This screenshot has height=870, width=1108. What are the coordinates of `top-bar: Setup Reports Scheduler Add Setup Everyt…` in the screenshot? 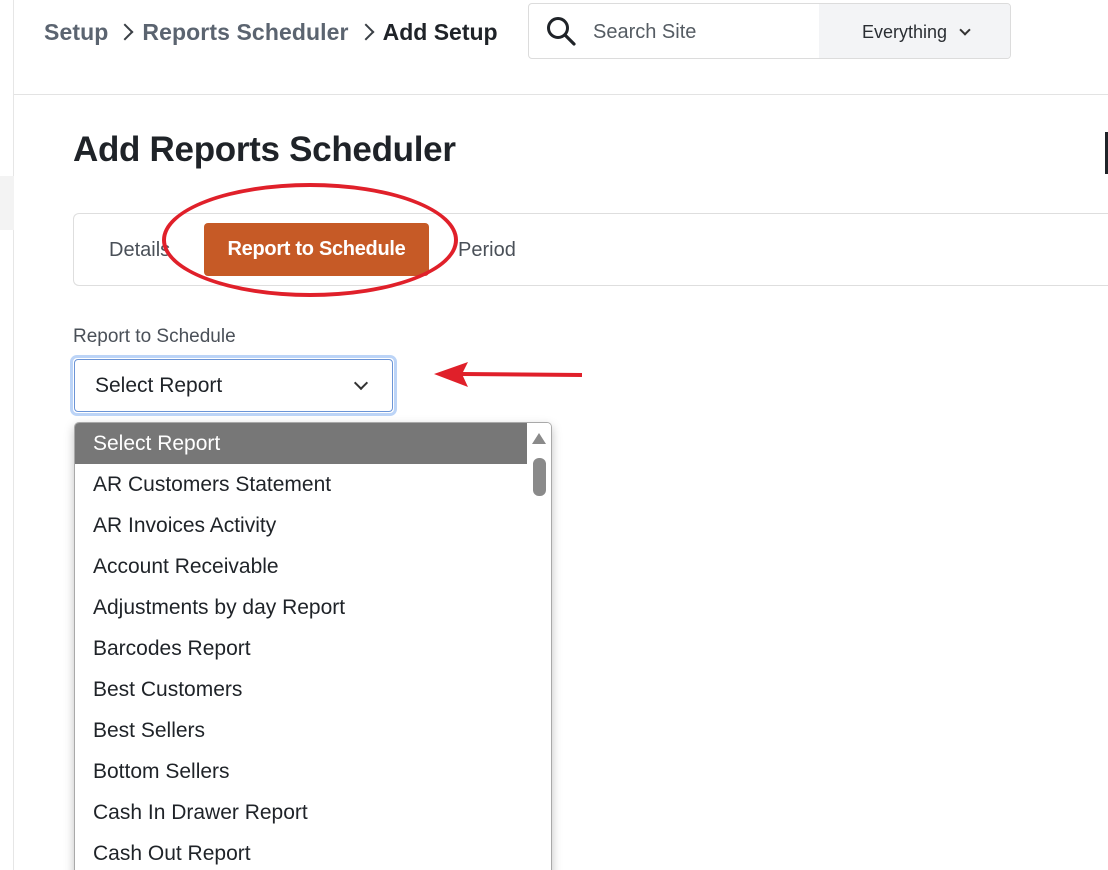 It's located at (561, 47).